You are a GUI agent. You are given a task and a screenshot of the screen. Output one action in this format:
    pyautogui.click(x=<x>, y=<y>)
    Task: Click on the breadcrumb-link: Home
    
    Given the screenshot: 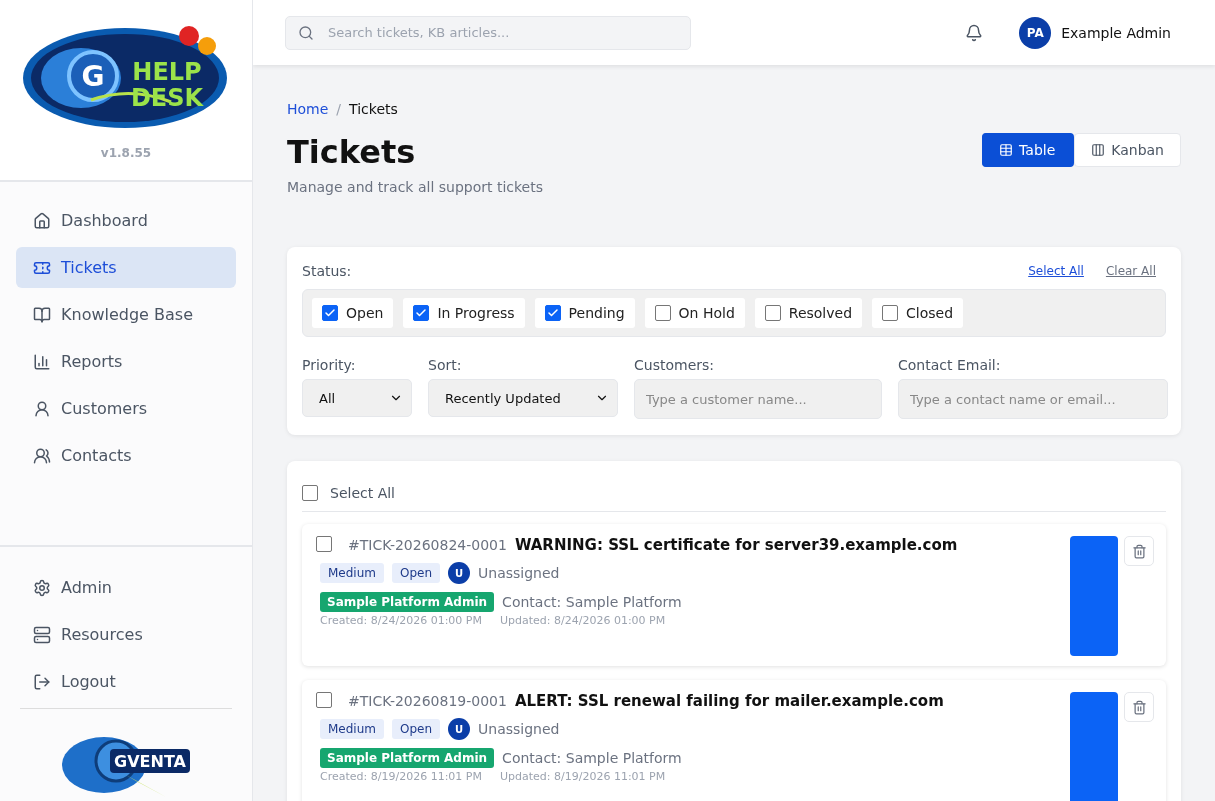 What is the action you would take?
    pyautogui.click(x=308, y=109)
    